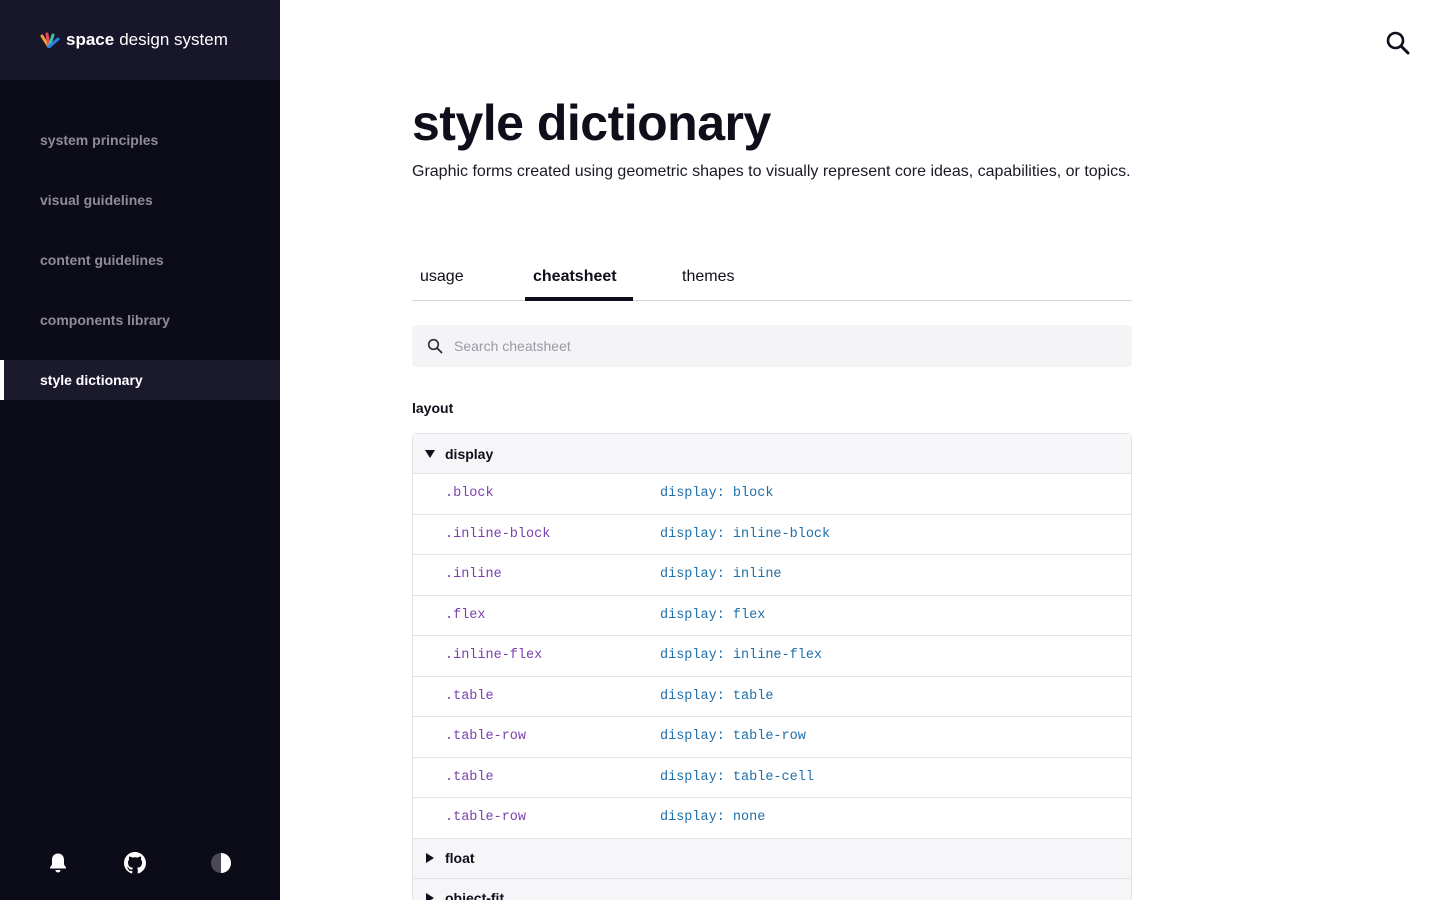  I want to click on tab-cheatsheet: cheatsheet, so click(575, 277).